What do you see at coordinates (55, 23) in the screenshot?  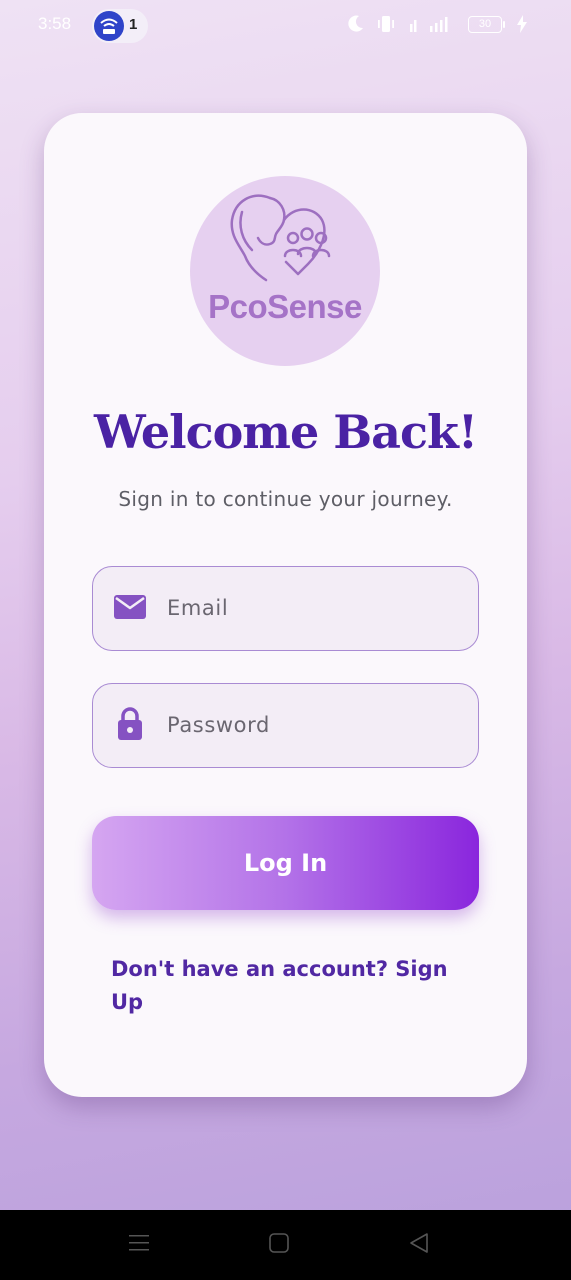 I see `status-time: 3:58` at bounding box center [55, 23].